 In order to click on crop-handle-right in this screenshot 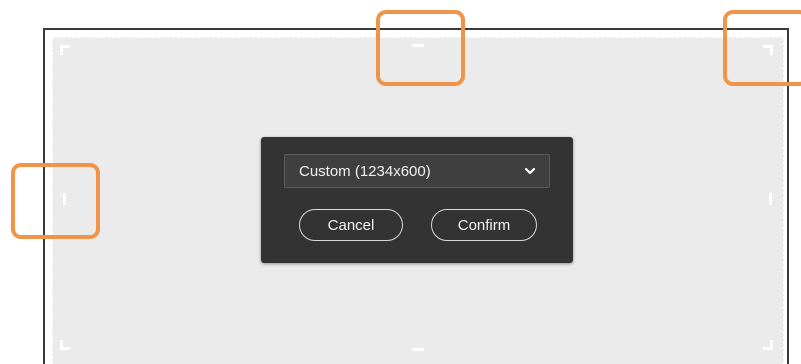, I will do `click(770, 199)`.